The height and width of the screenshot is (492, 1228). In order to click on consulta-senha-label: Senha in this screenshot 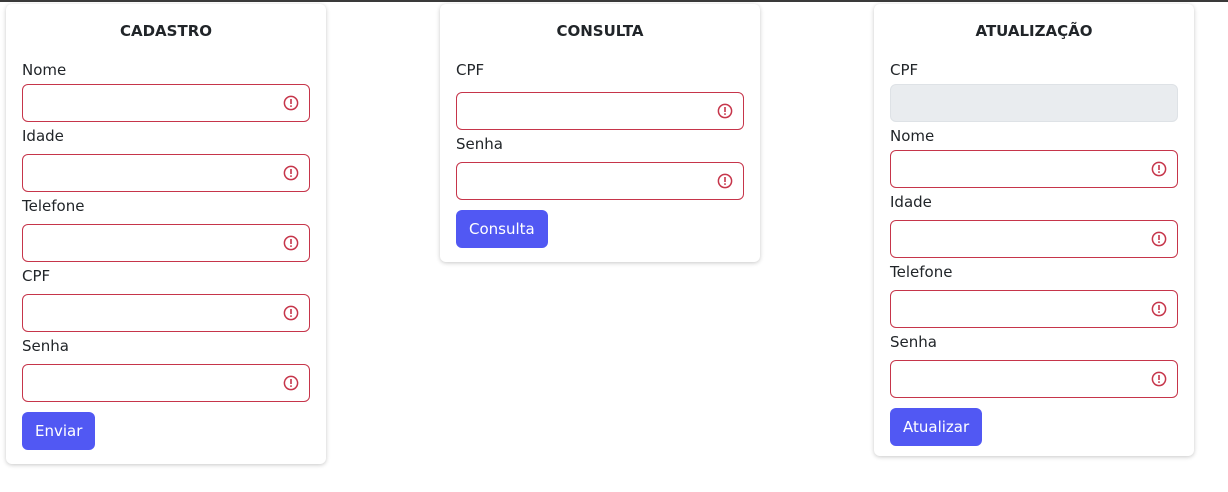, I will do `click(479, 144)`.